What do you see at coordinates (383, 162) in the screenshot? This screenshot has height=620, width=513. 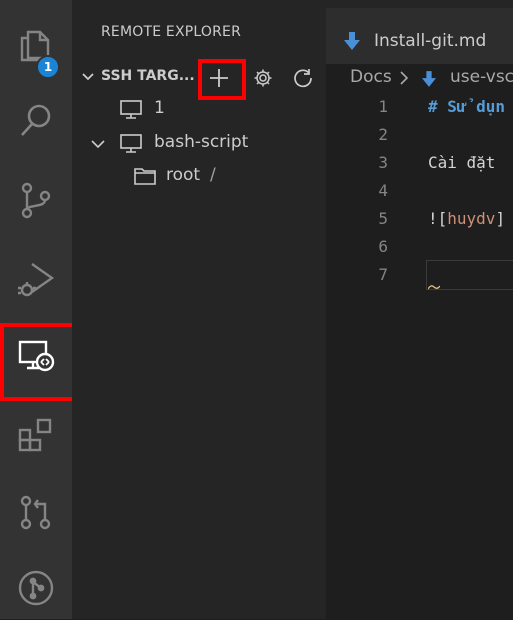 I see `line-number: 3` at bounding box center [383, 162].